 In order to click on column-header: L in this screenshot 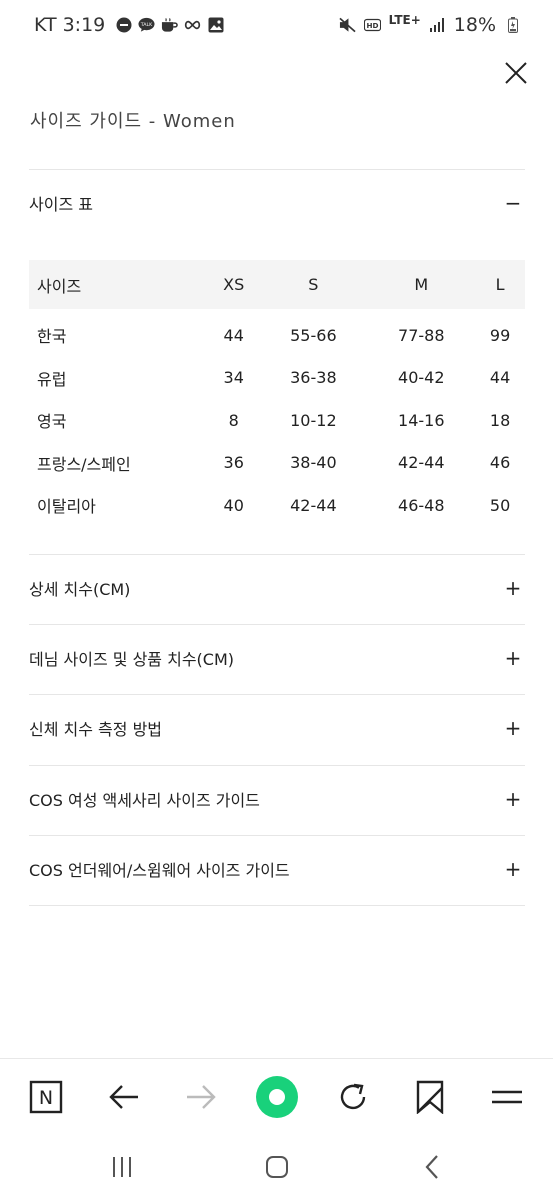, I will do `click(500, 284)`.